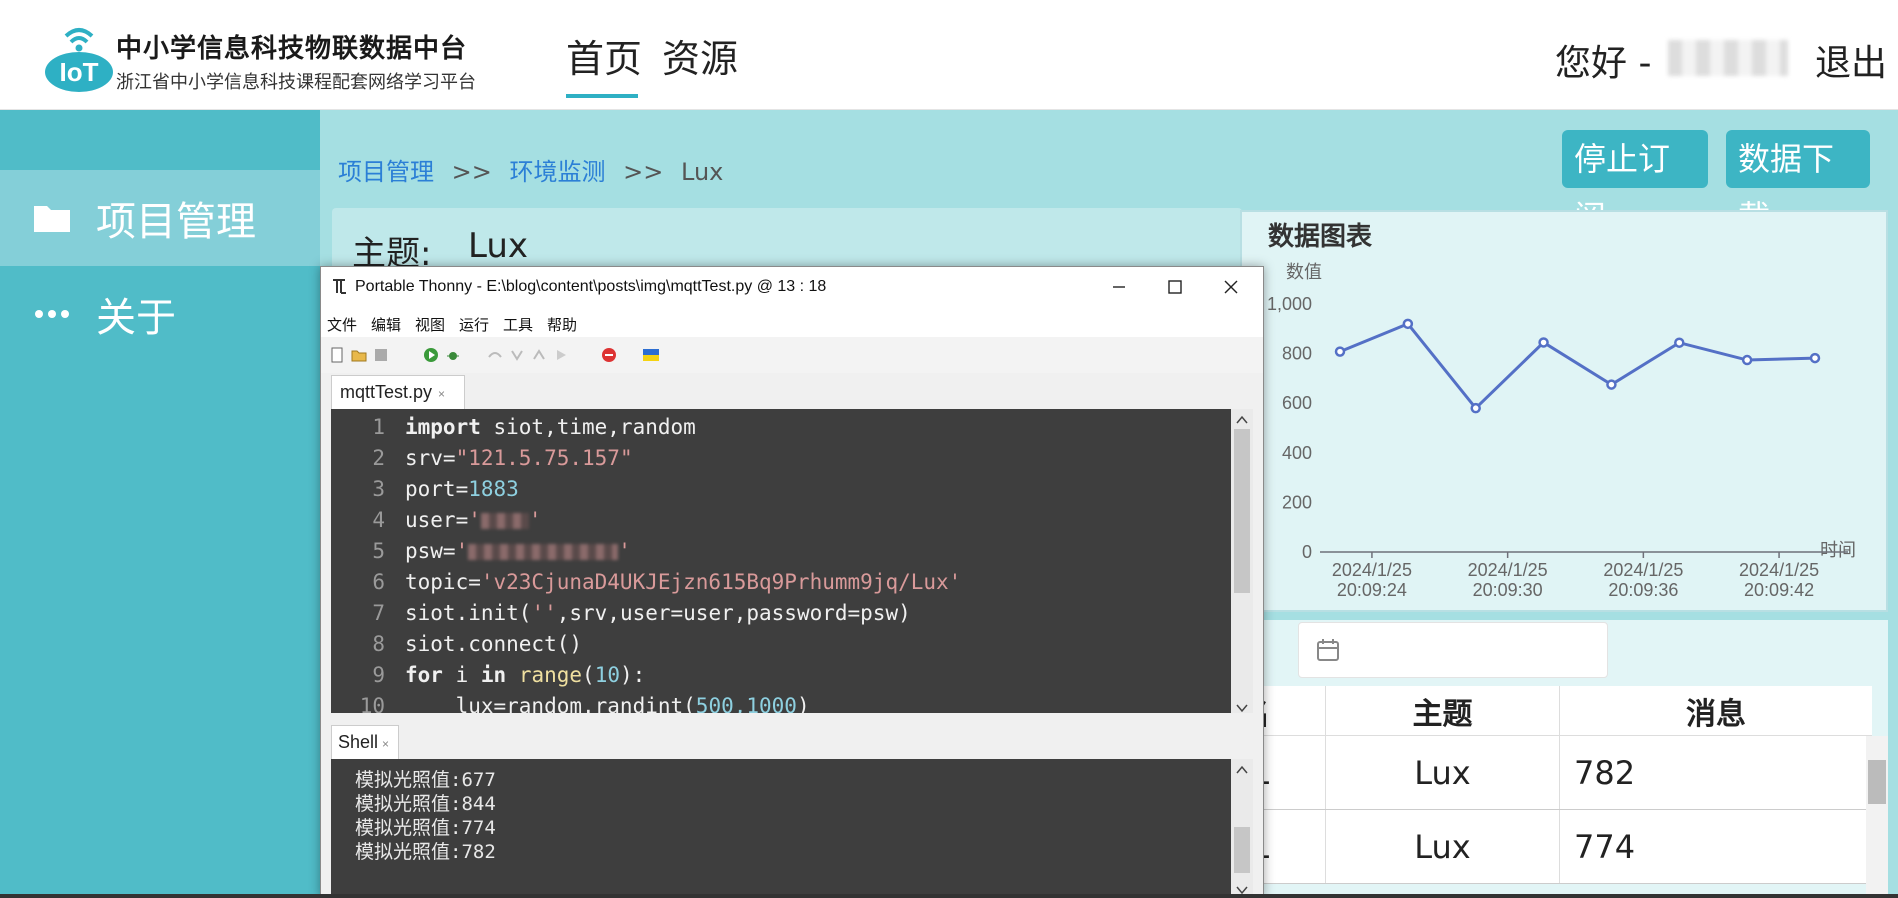  I want to click on x-tick-label: 20:09:42, so click(1779, 590).